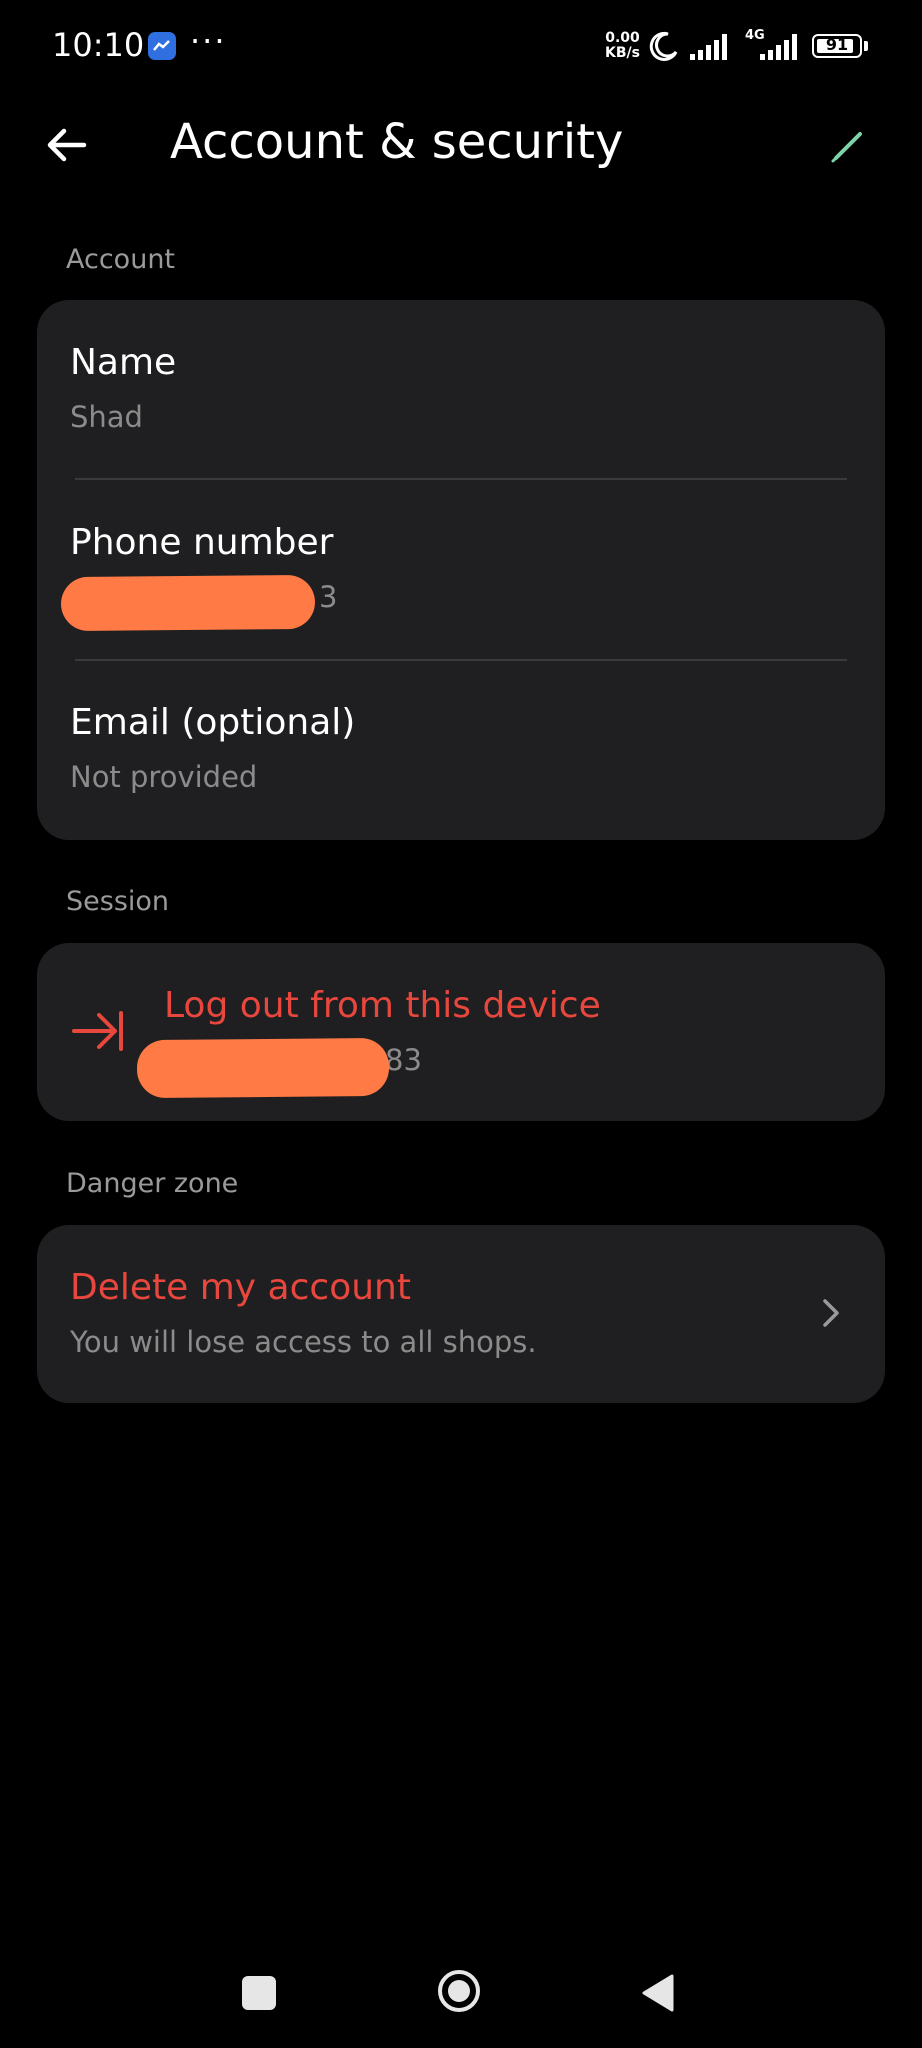 The width and height of the screenshot is (922, 2048). What do you see at coordinates (106, 417) in the screenshot?
I see `name-value: Shad` at bounding box center [106, 417].